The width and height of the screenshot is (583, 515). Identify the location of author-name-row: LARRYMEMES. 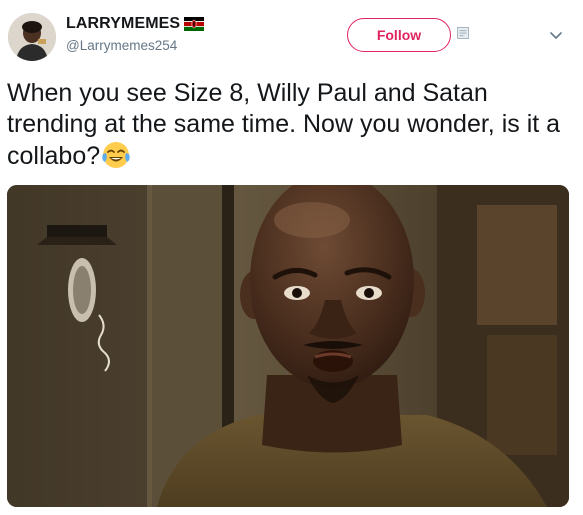
(135, 24).